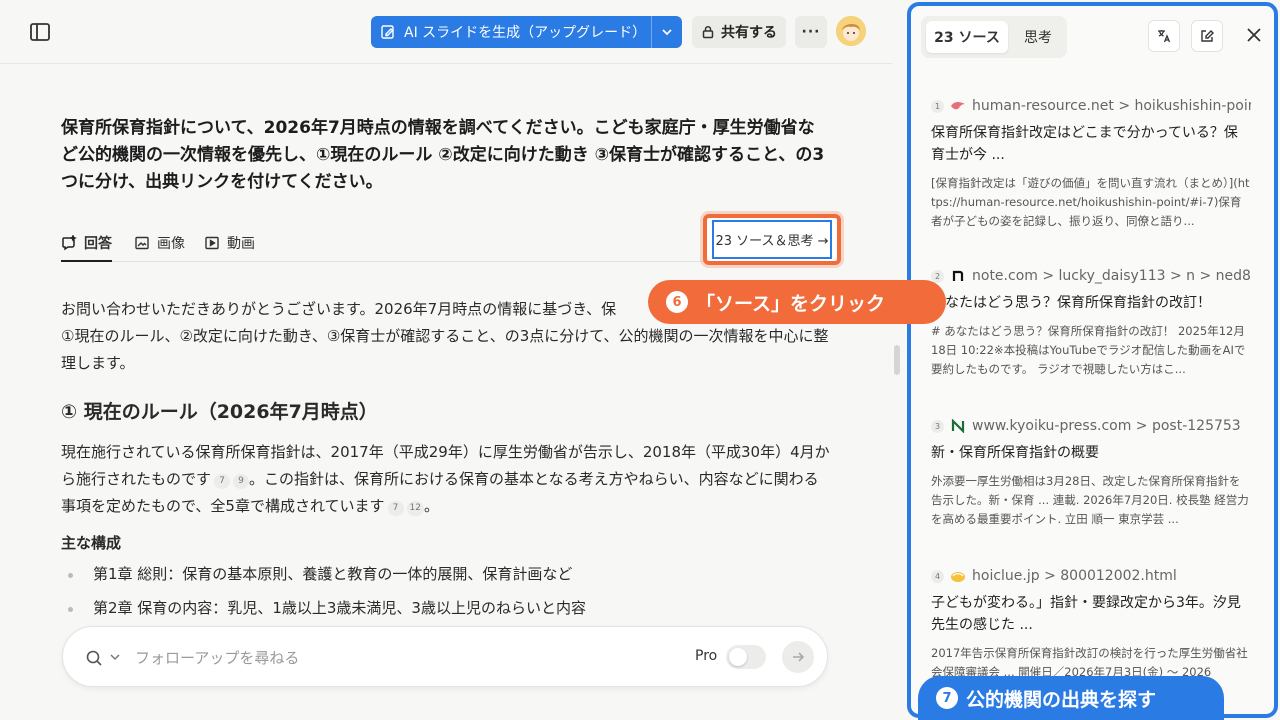  Describe the element at coordinates (746, 657) in the screenshot. I see `pro-toggle` at that location.